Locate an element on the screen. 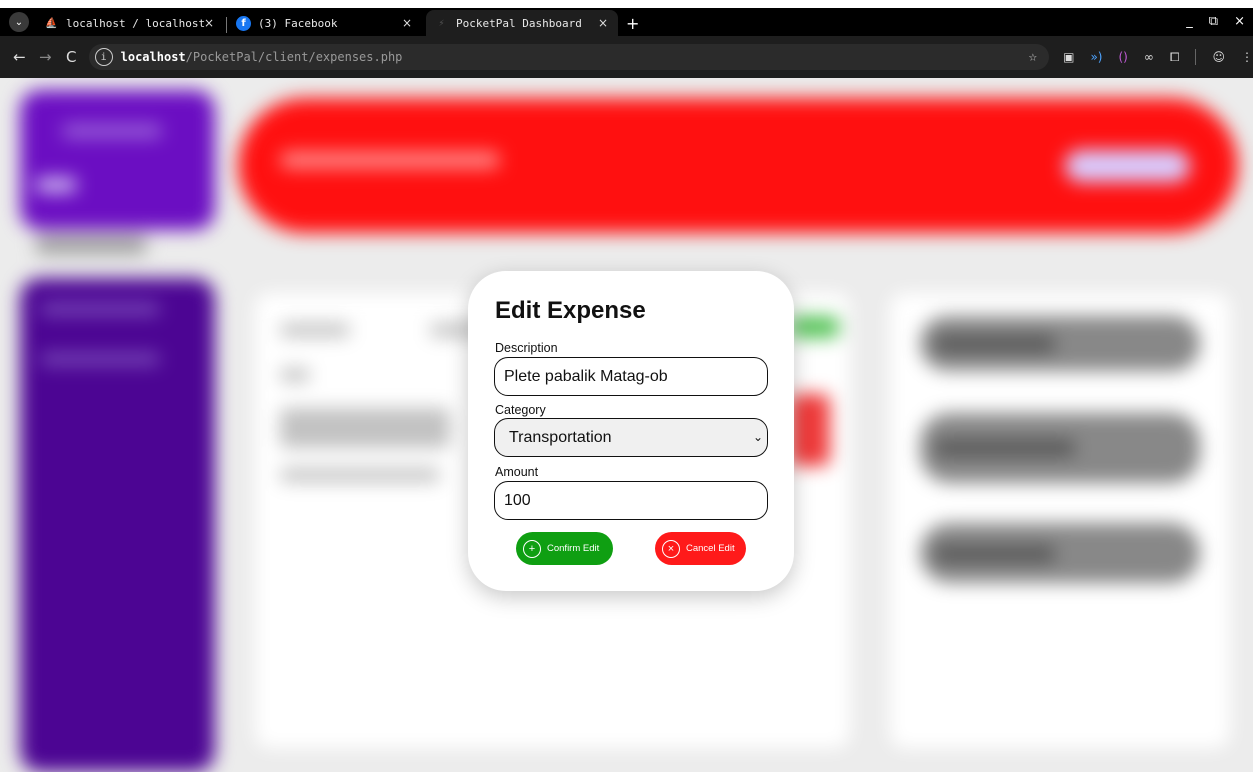  tab-pocketpal: ⚡ PocketPal Dashboard × is located at coordinates (522, 23).